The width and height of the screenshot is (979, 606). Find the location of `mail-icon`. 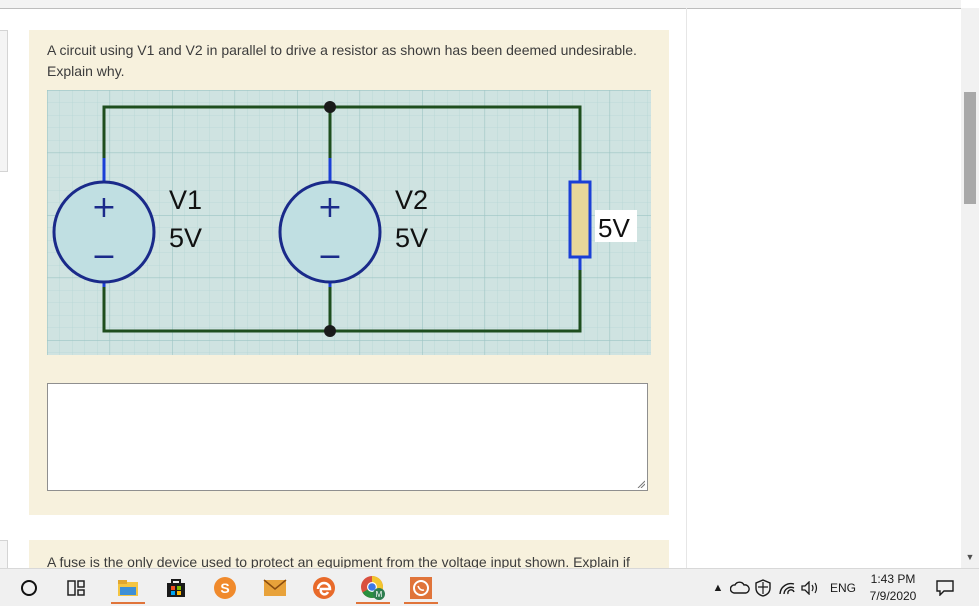

mail-icon is located at coordinates (275, 587).